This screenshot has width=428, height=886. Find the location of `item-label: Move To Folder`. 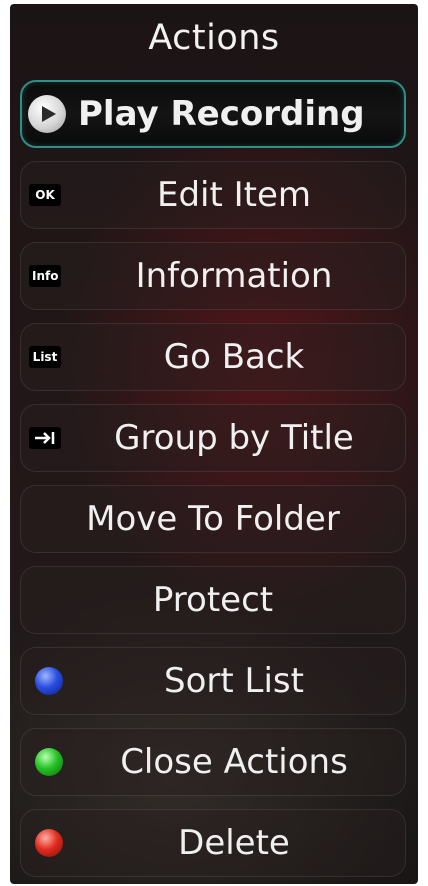

item-label: Move To Folder is located at coordinates (213, 519).